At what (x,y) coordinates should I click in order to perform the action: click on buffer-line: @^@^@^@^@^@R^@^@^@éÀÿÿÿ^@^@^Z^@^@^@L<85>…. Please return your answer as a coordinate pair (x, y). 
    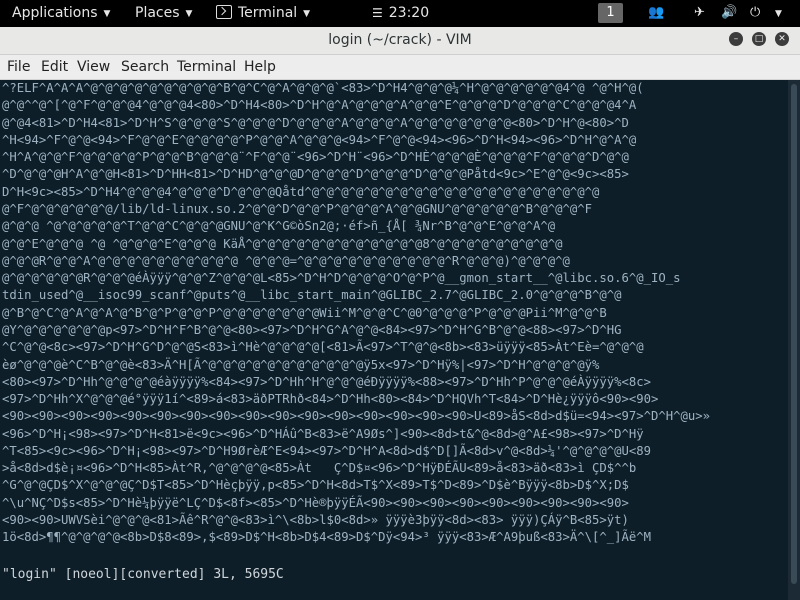
    Looking at the image, I should click on (341, 278).